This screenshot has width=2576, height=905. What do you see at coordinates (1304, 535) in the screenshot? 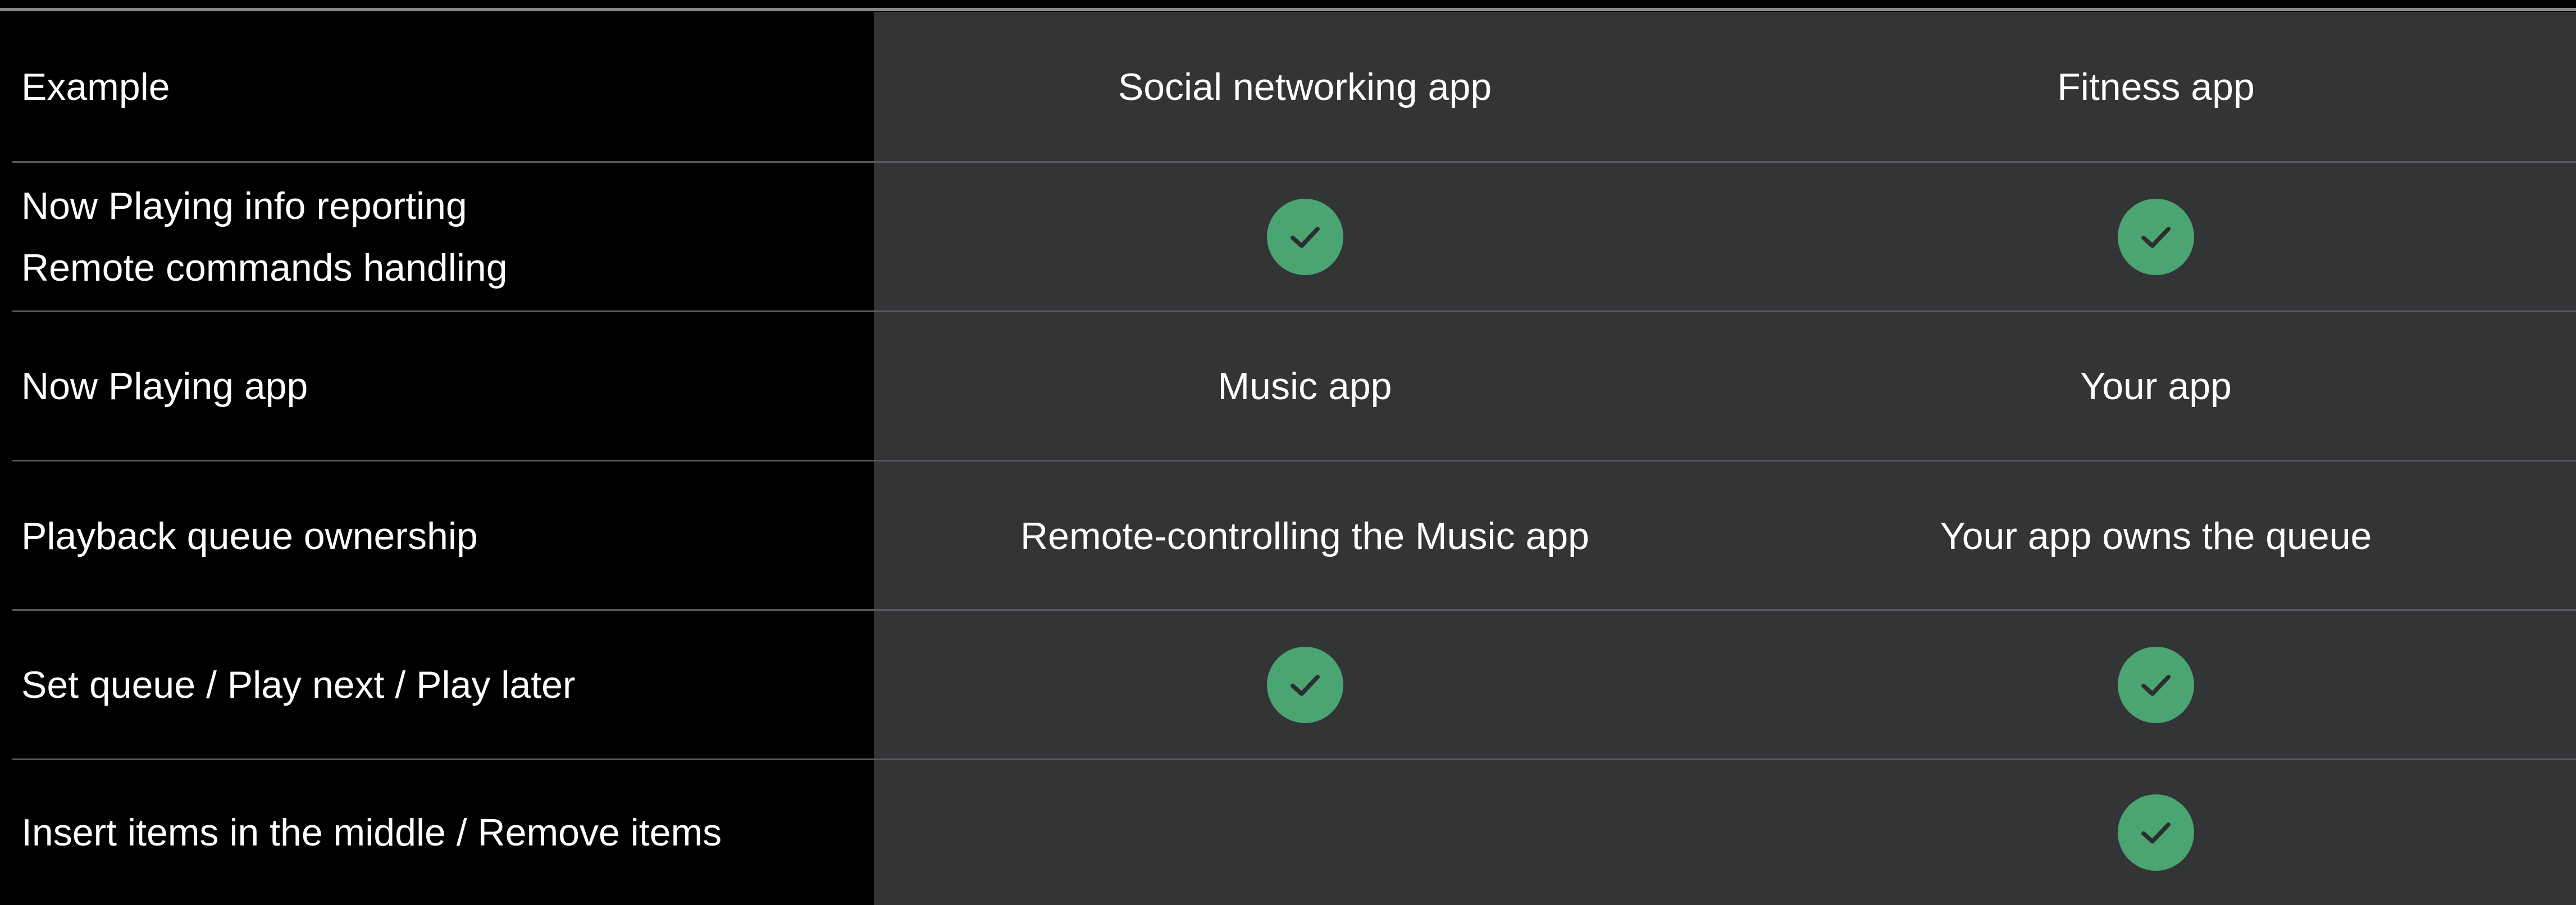
I see `cell-social: Remote-controlling the Music app` at bounding box center [1304, 535].